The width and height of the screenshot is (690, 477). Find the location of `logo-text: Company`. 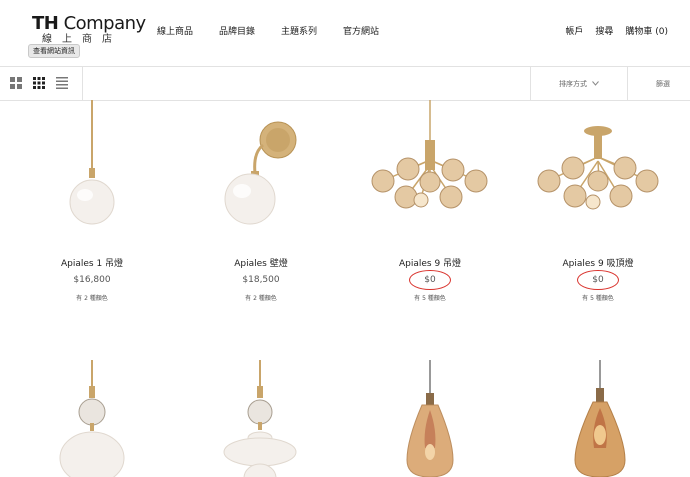

logo-text: Company is located at coordinates (102, 23).